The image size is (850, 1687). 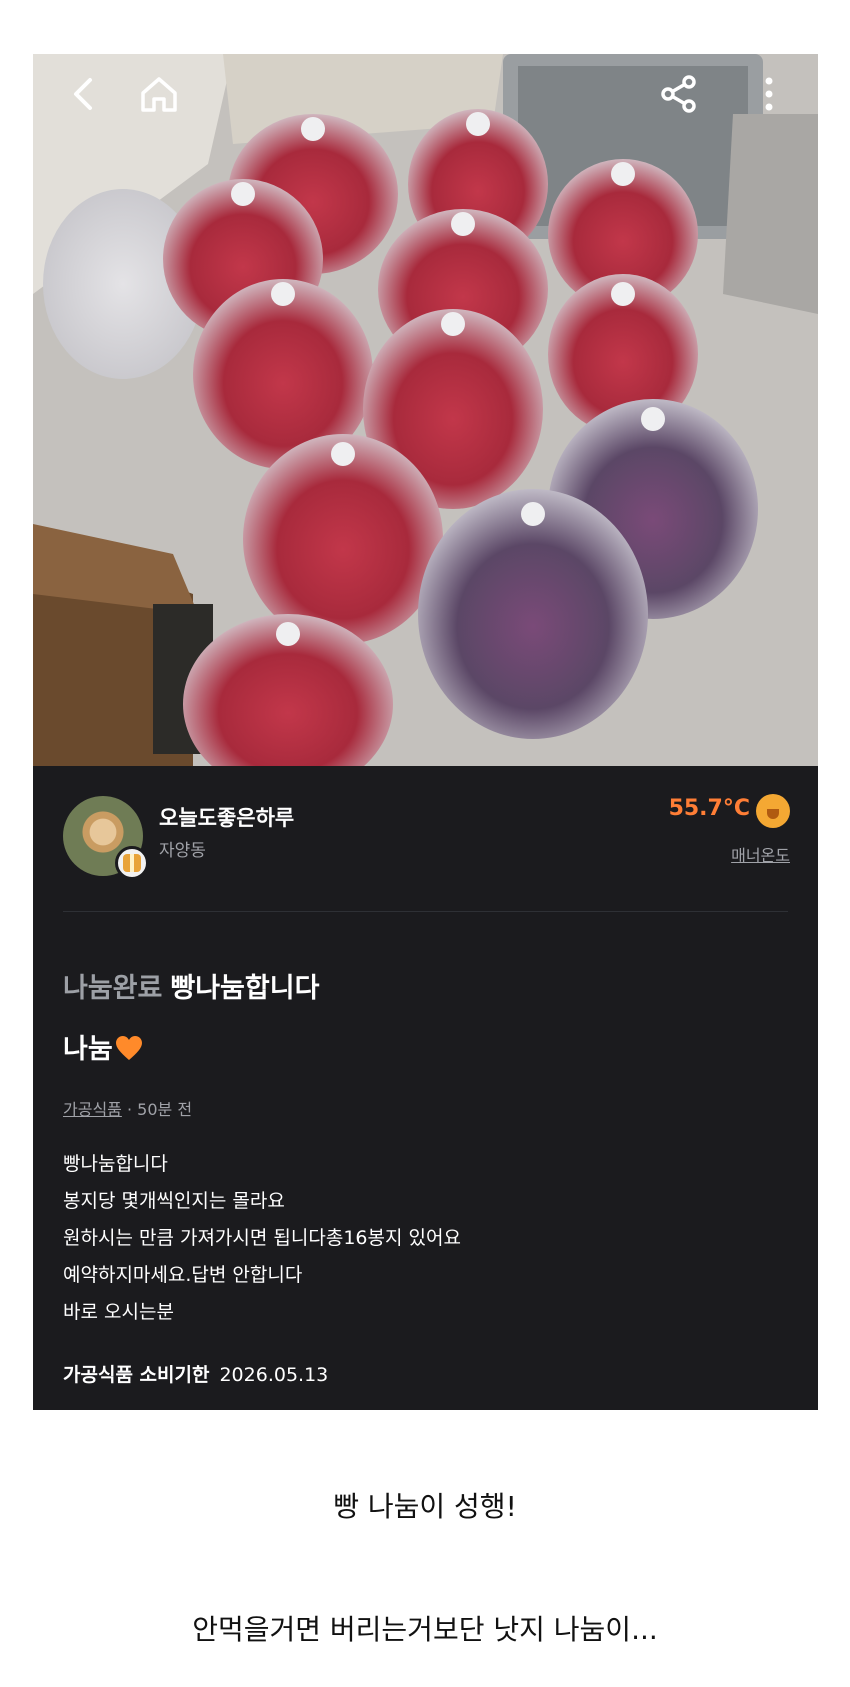 I want to click on manner-temperature-link: 매너온도, so click(x=760, y=854).